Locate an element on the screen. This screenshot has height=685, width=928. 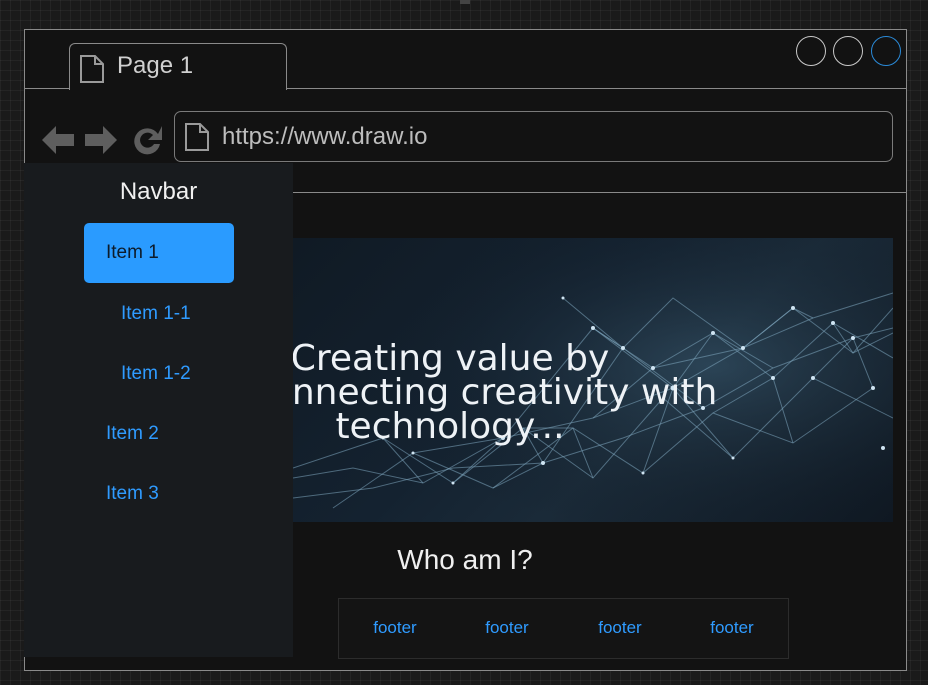
footer: footer footer footer footer is located at coordinates (563, 628).